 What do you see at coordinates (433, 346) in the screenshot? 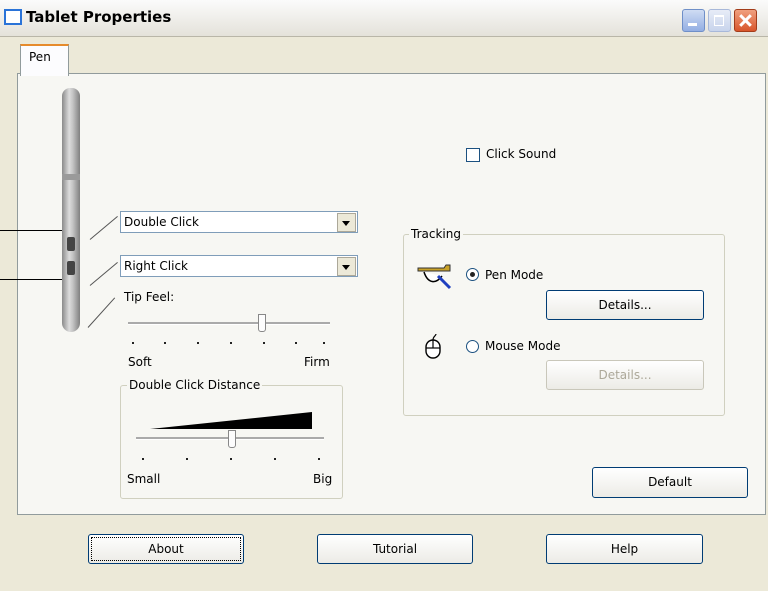
I see `mouse-icon` at bounding box center [433, 346].